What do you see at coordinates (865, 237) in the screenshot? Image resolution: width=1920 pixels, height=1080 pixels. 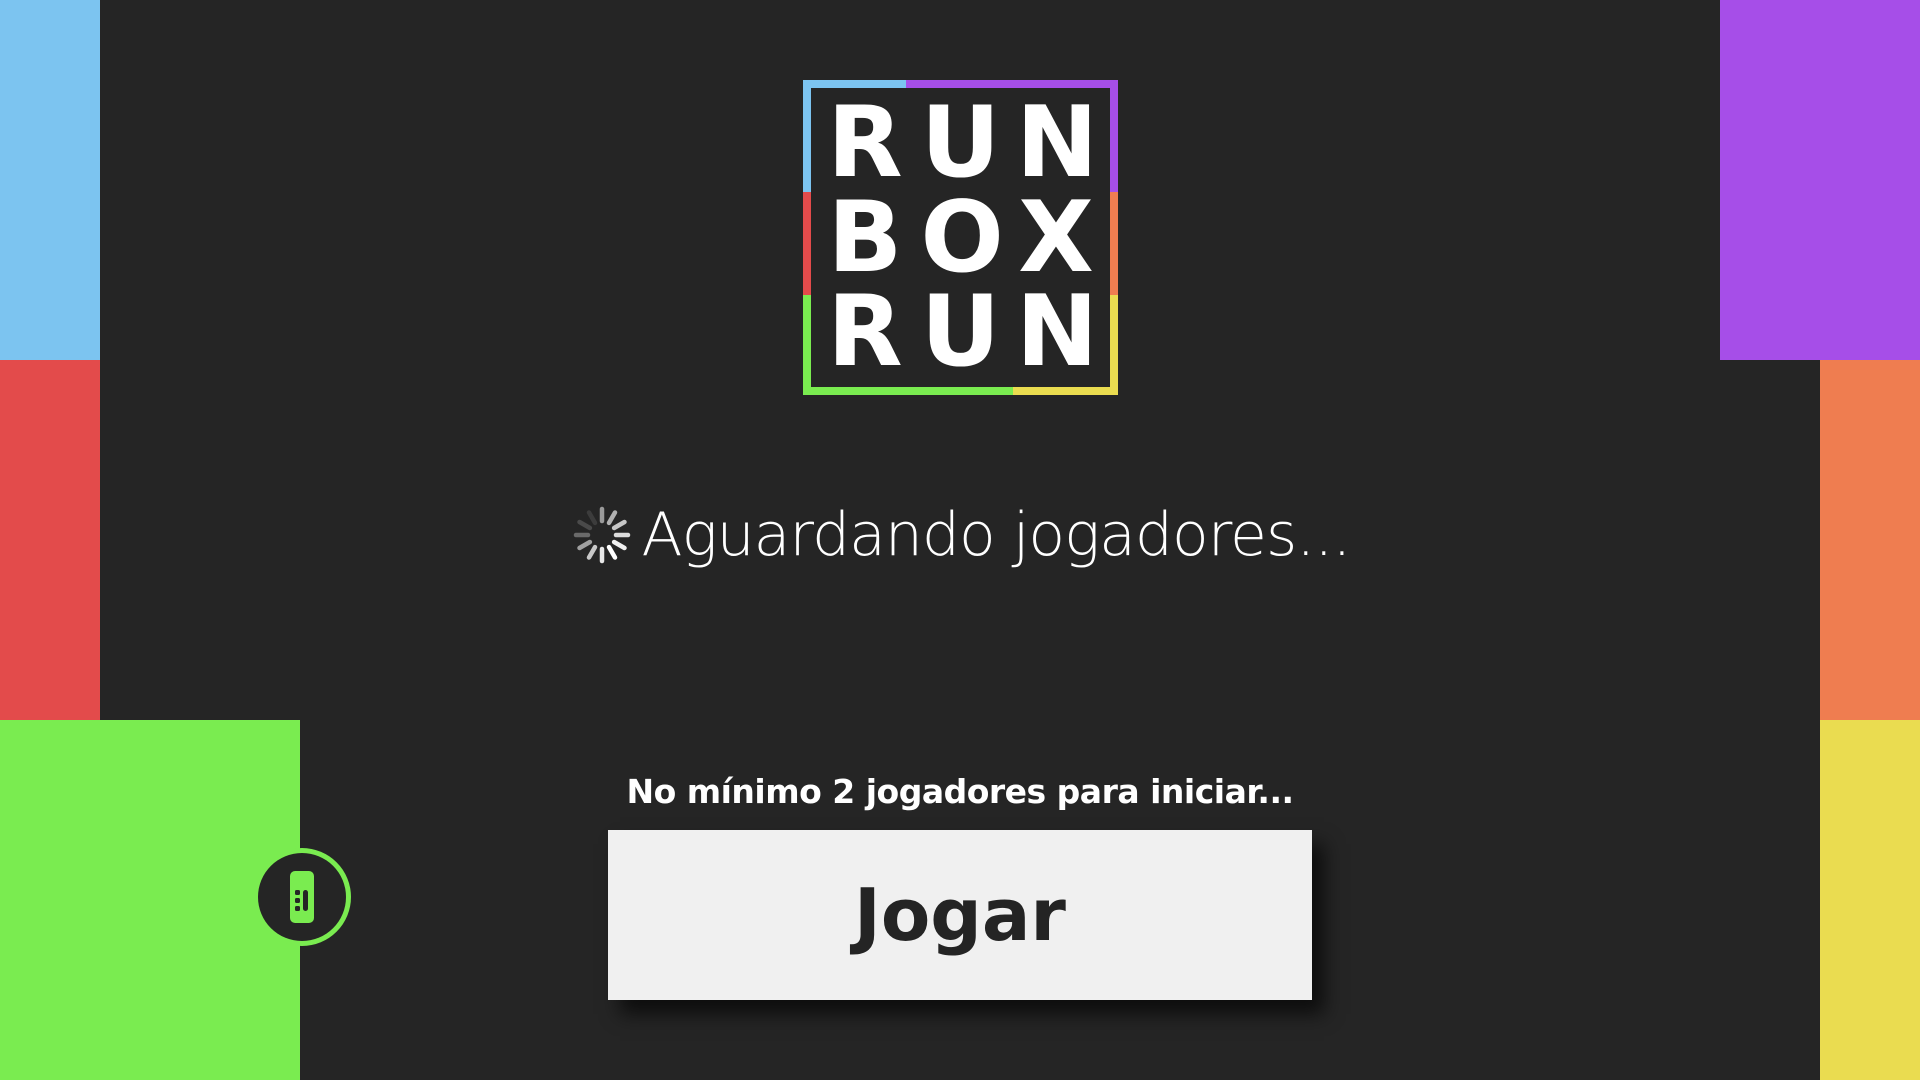 I see `logo-letter: B` at bounding box center [865, 237].